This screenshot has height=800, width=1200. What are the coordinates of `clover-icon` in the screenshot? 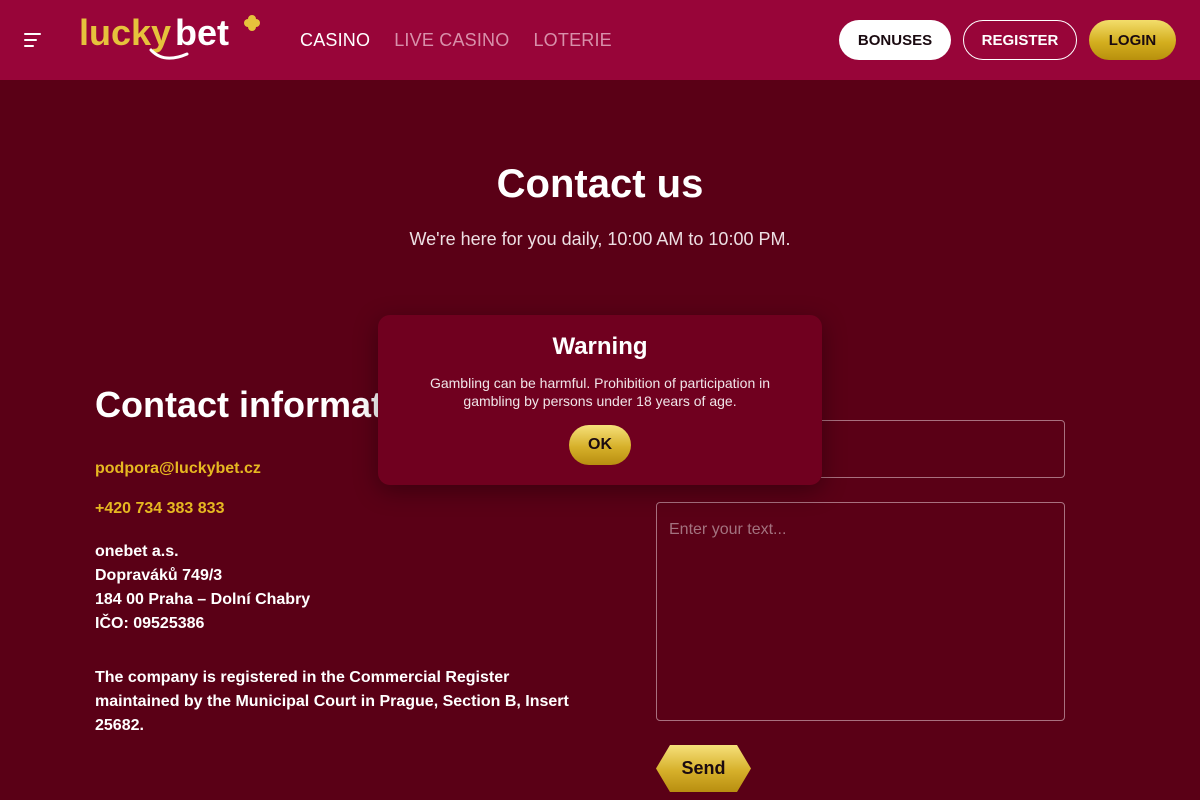 It's located at (252, 23).